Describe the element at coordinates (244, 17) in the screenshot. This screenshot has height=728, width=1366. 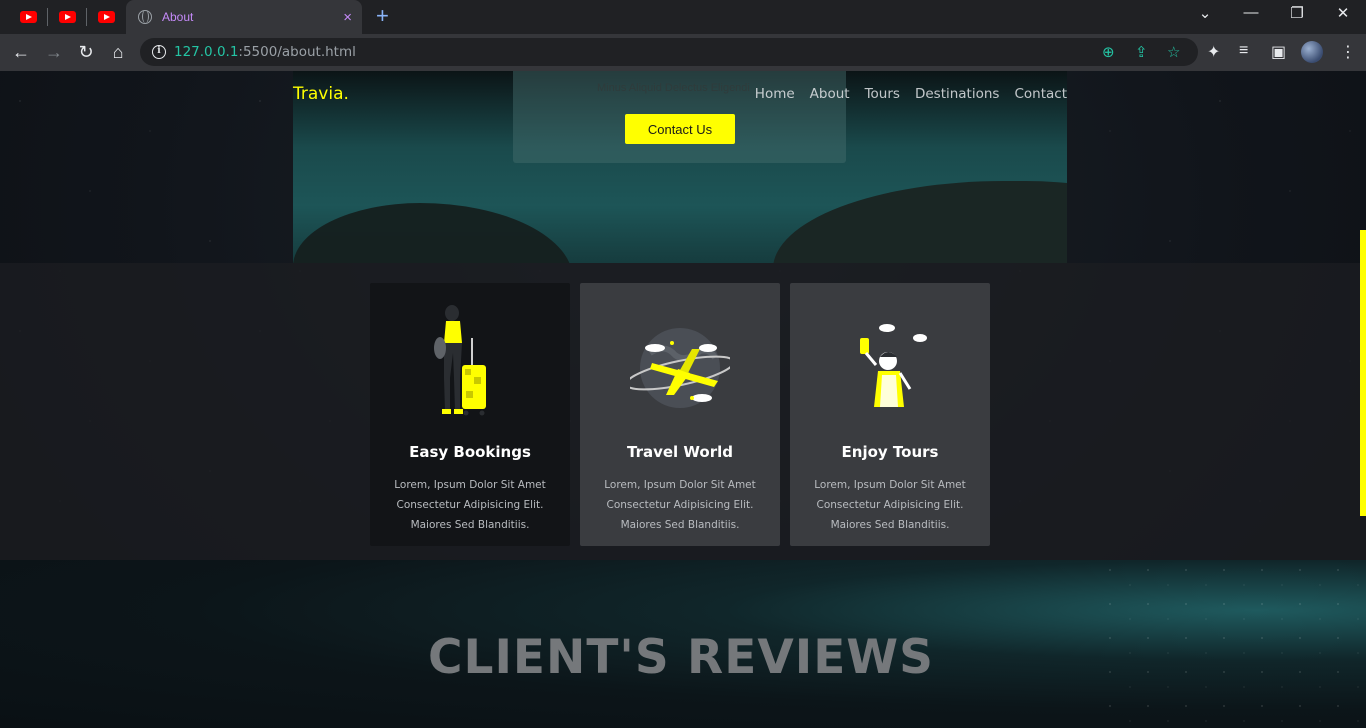
I see `tab-about: About ×` at that location.